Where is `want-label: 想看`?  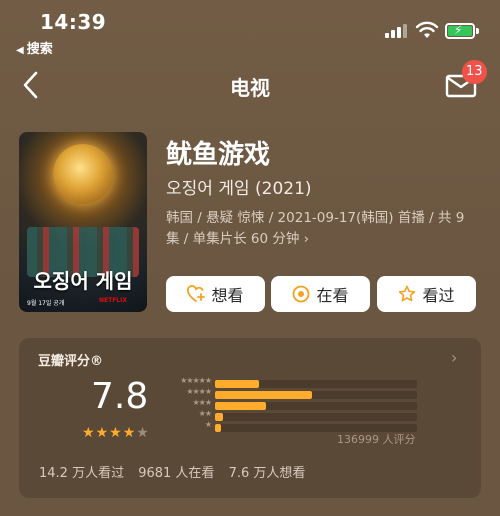
want-label: 想看 is located at coordinates (227, 295).